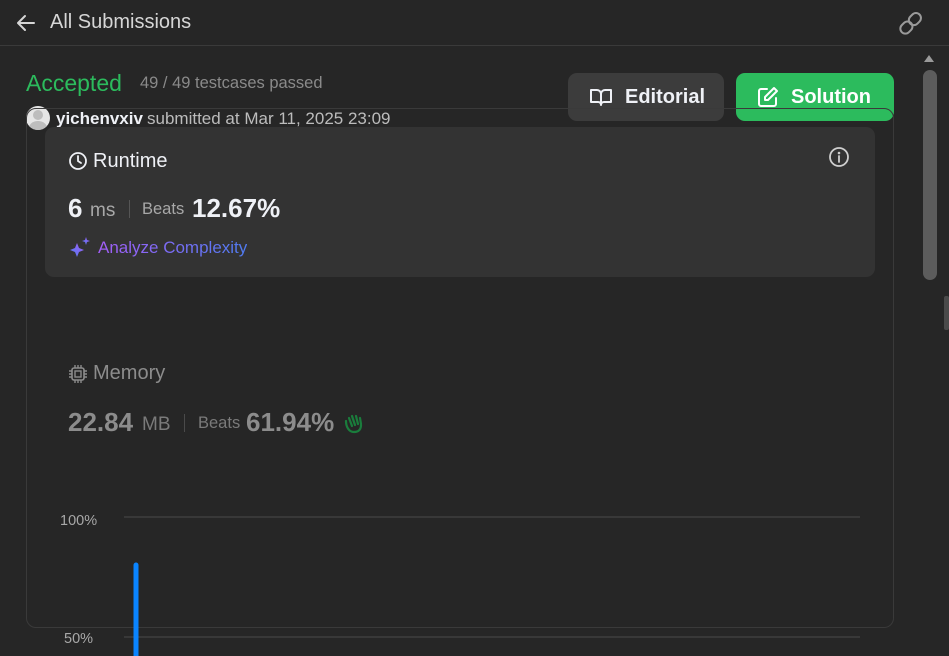 The image size is (949, 656). I want to click on edit-icon, so click(768, 97).